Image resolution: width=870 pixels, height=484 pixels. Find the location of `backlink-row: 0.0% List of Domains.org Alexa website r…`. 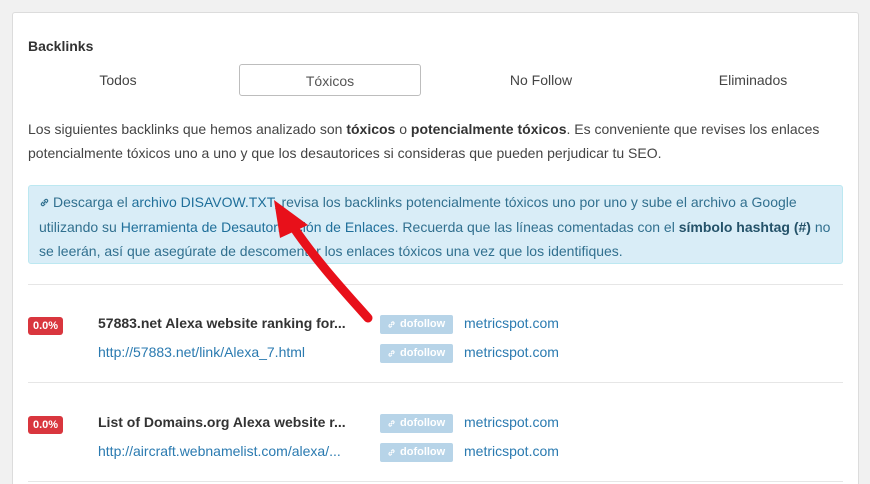

backlink-row: 0.0% List of Domains.org Alexa website r… is located at coordinates (435, 436).